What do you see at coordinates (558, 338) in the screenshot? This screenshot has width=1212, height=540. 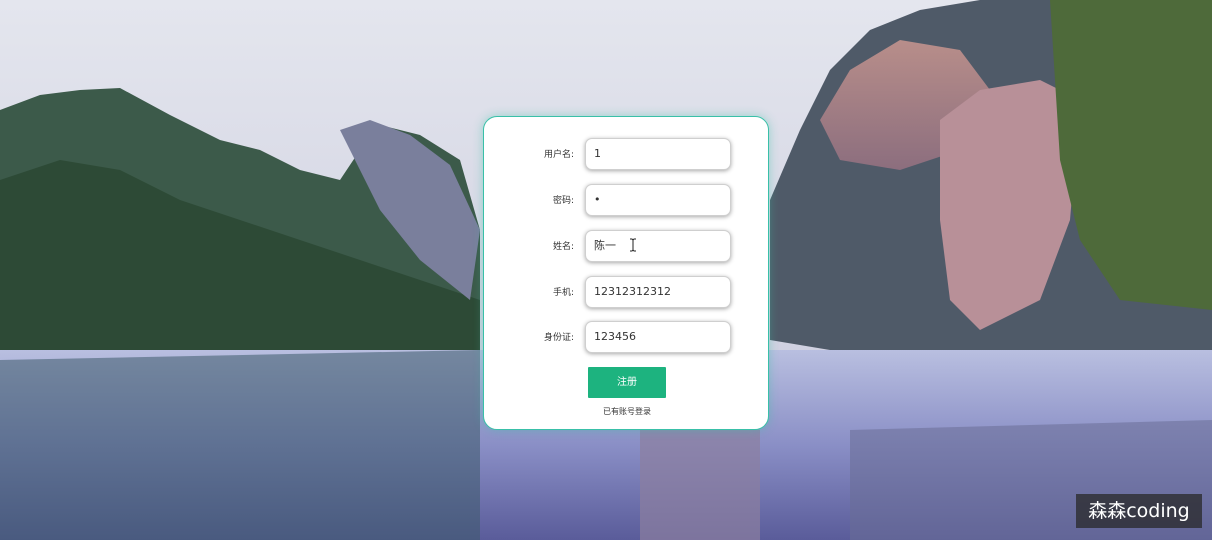 I see `id-card-label: 身份证:` at bounding box center [558, 338].